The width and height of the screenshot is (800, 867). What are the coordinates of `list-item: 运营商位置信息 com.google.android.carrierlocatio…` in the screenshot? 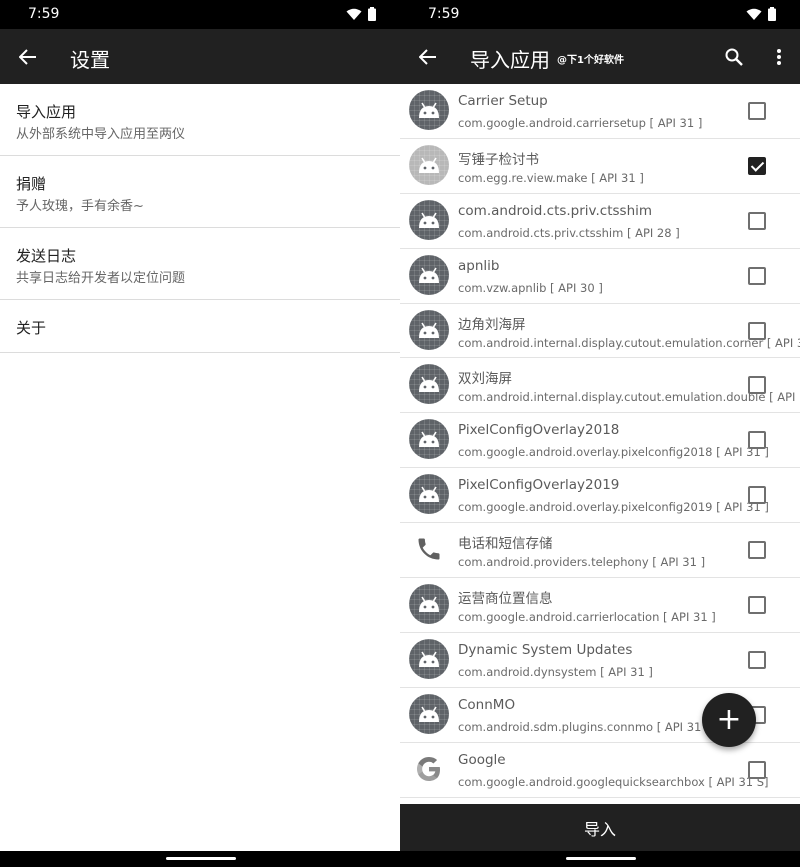 It's located at (600, 605).